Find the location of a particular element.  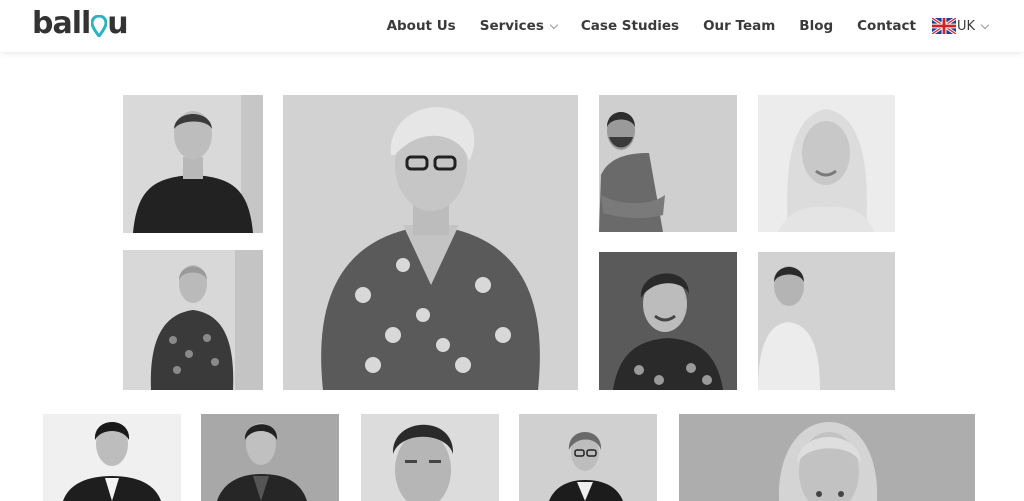

team-photo-woman-blonde-long-hair is located at coordinates (826, 163).